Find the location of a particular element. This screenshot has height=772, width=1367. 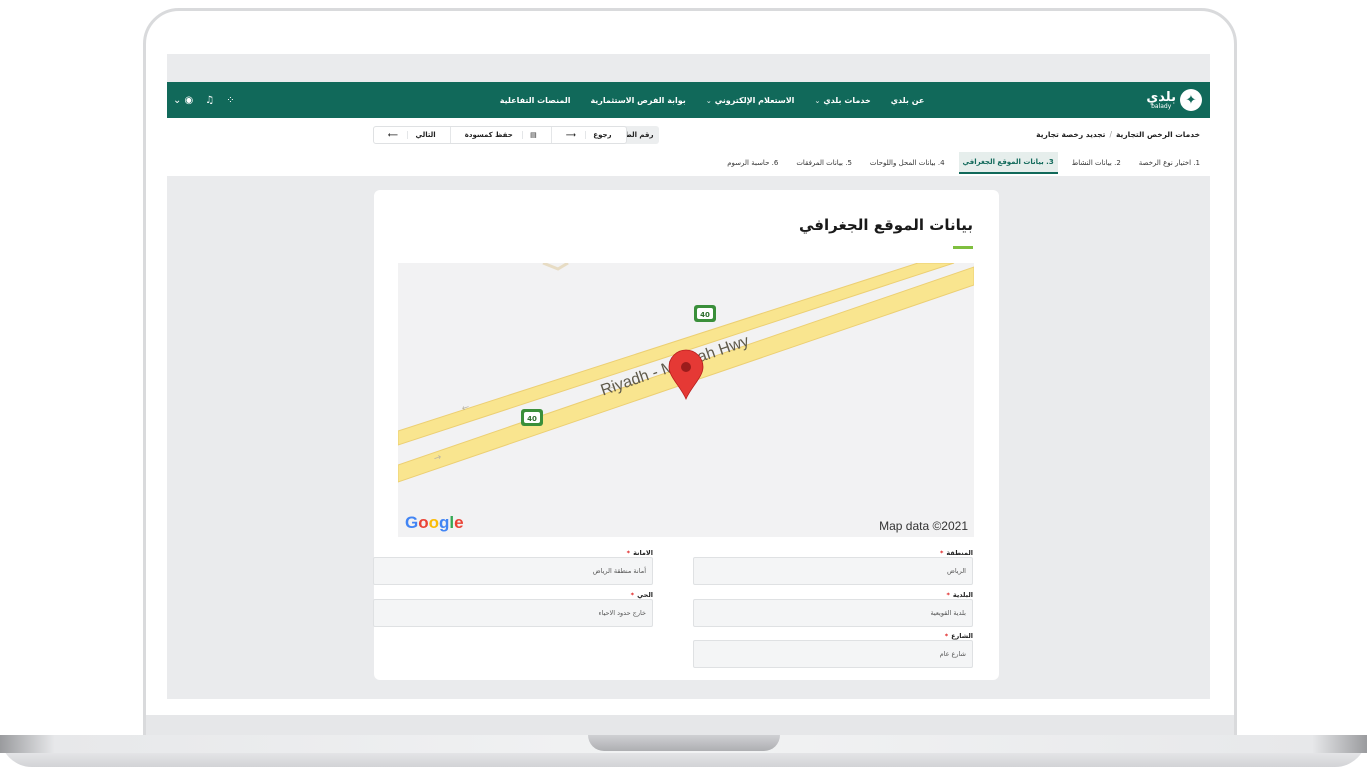

page-title: بيانات الموقع الجغرافي is located at coordinates (886, 225).